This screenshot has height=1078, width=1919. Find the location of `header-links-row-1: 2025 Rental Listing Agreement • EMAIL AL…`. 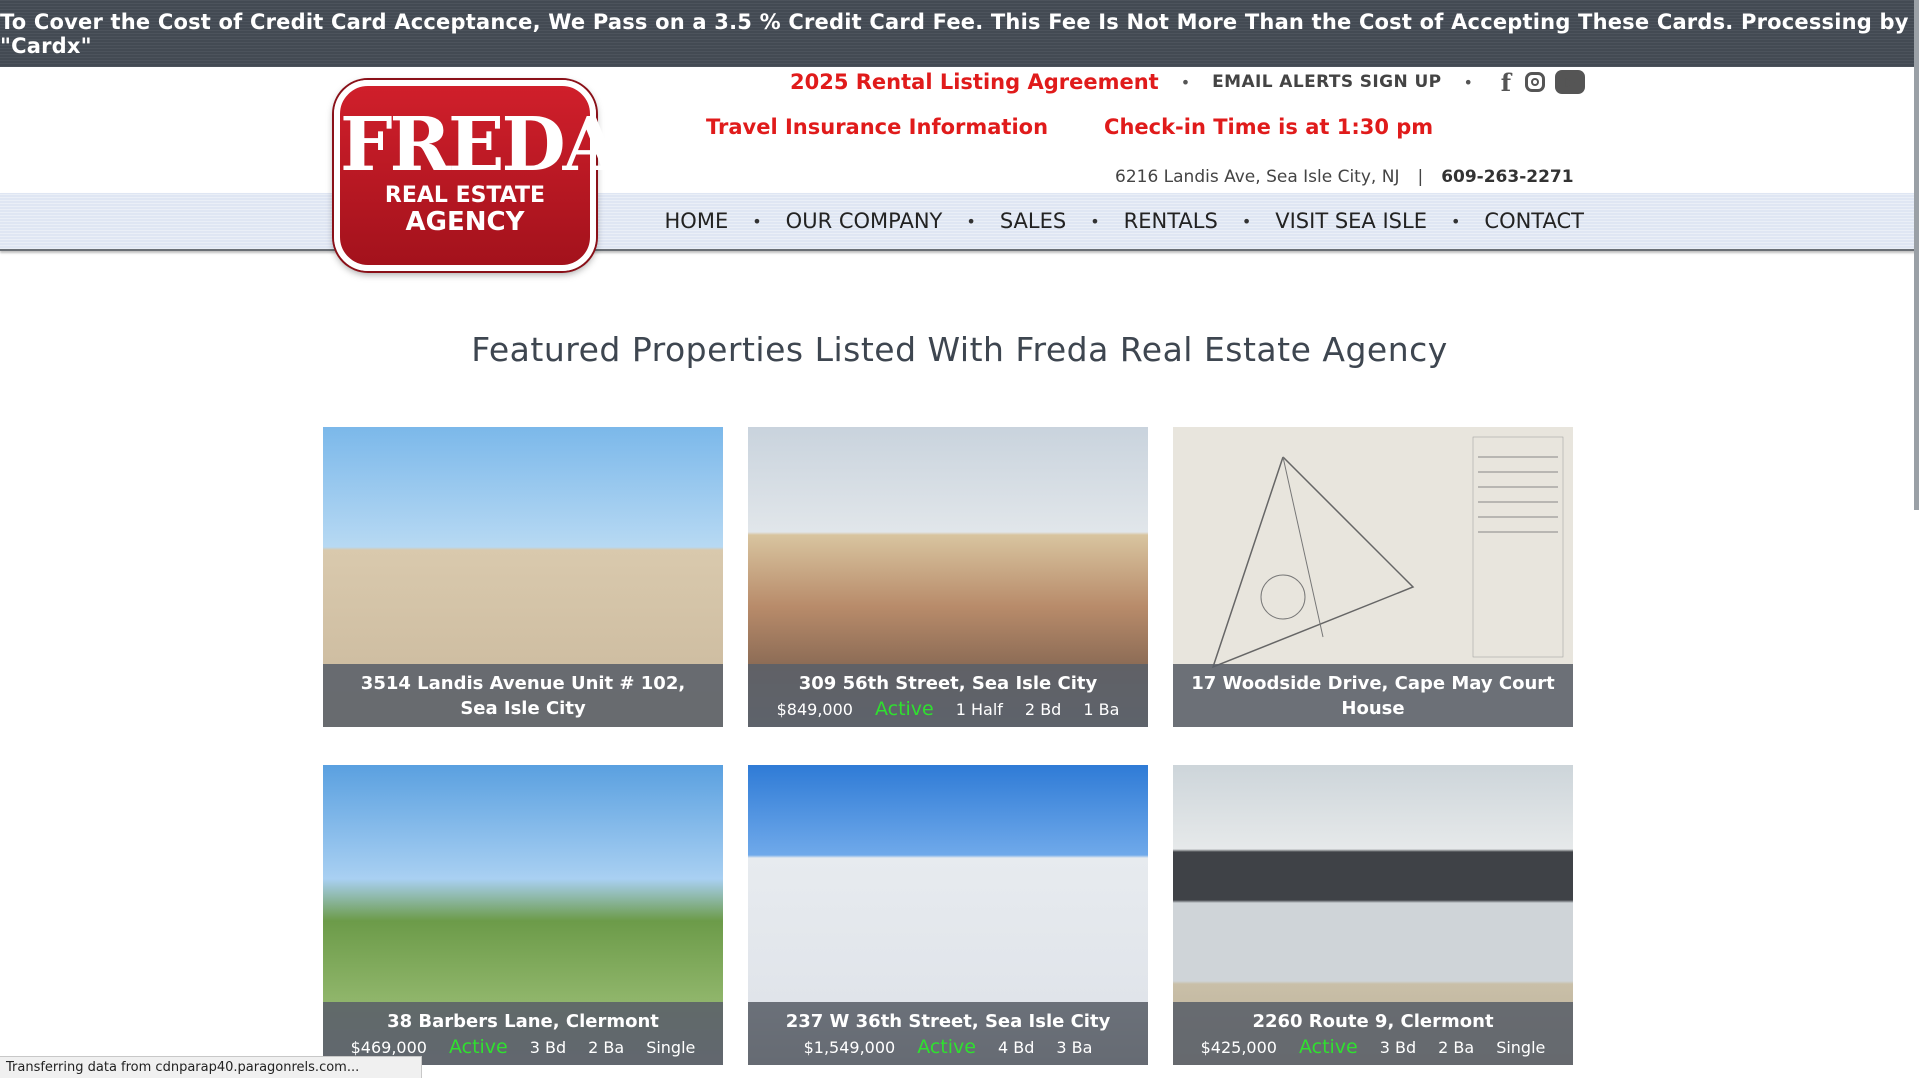

header-links-row-1: 2025 Rental Listing Agreement • EMAIL AL… is located at coordinates (1187, 82).